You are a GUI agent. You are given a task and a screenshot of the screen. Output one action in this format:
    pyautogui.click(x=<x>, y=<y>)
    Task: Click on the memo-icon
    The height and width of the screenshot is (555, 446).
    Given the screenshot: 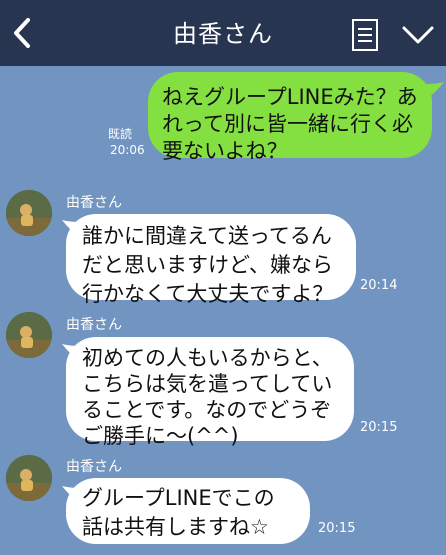 What is the action you would take?
    pyautogui.click(x=365, y=35)
    